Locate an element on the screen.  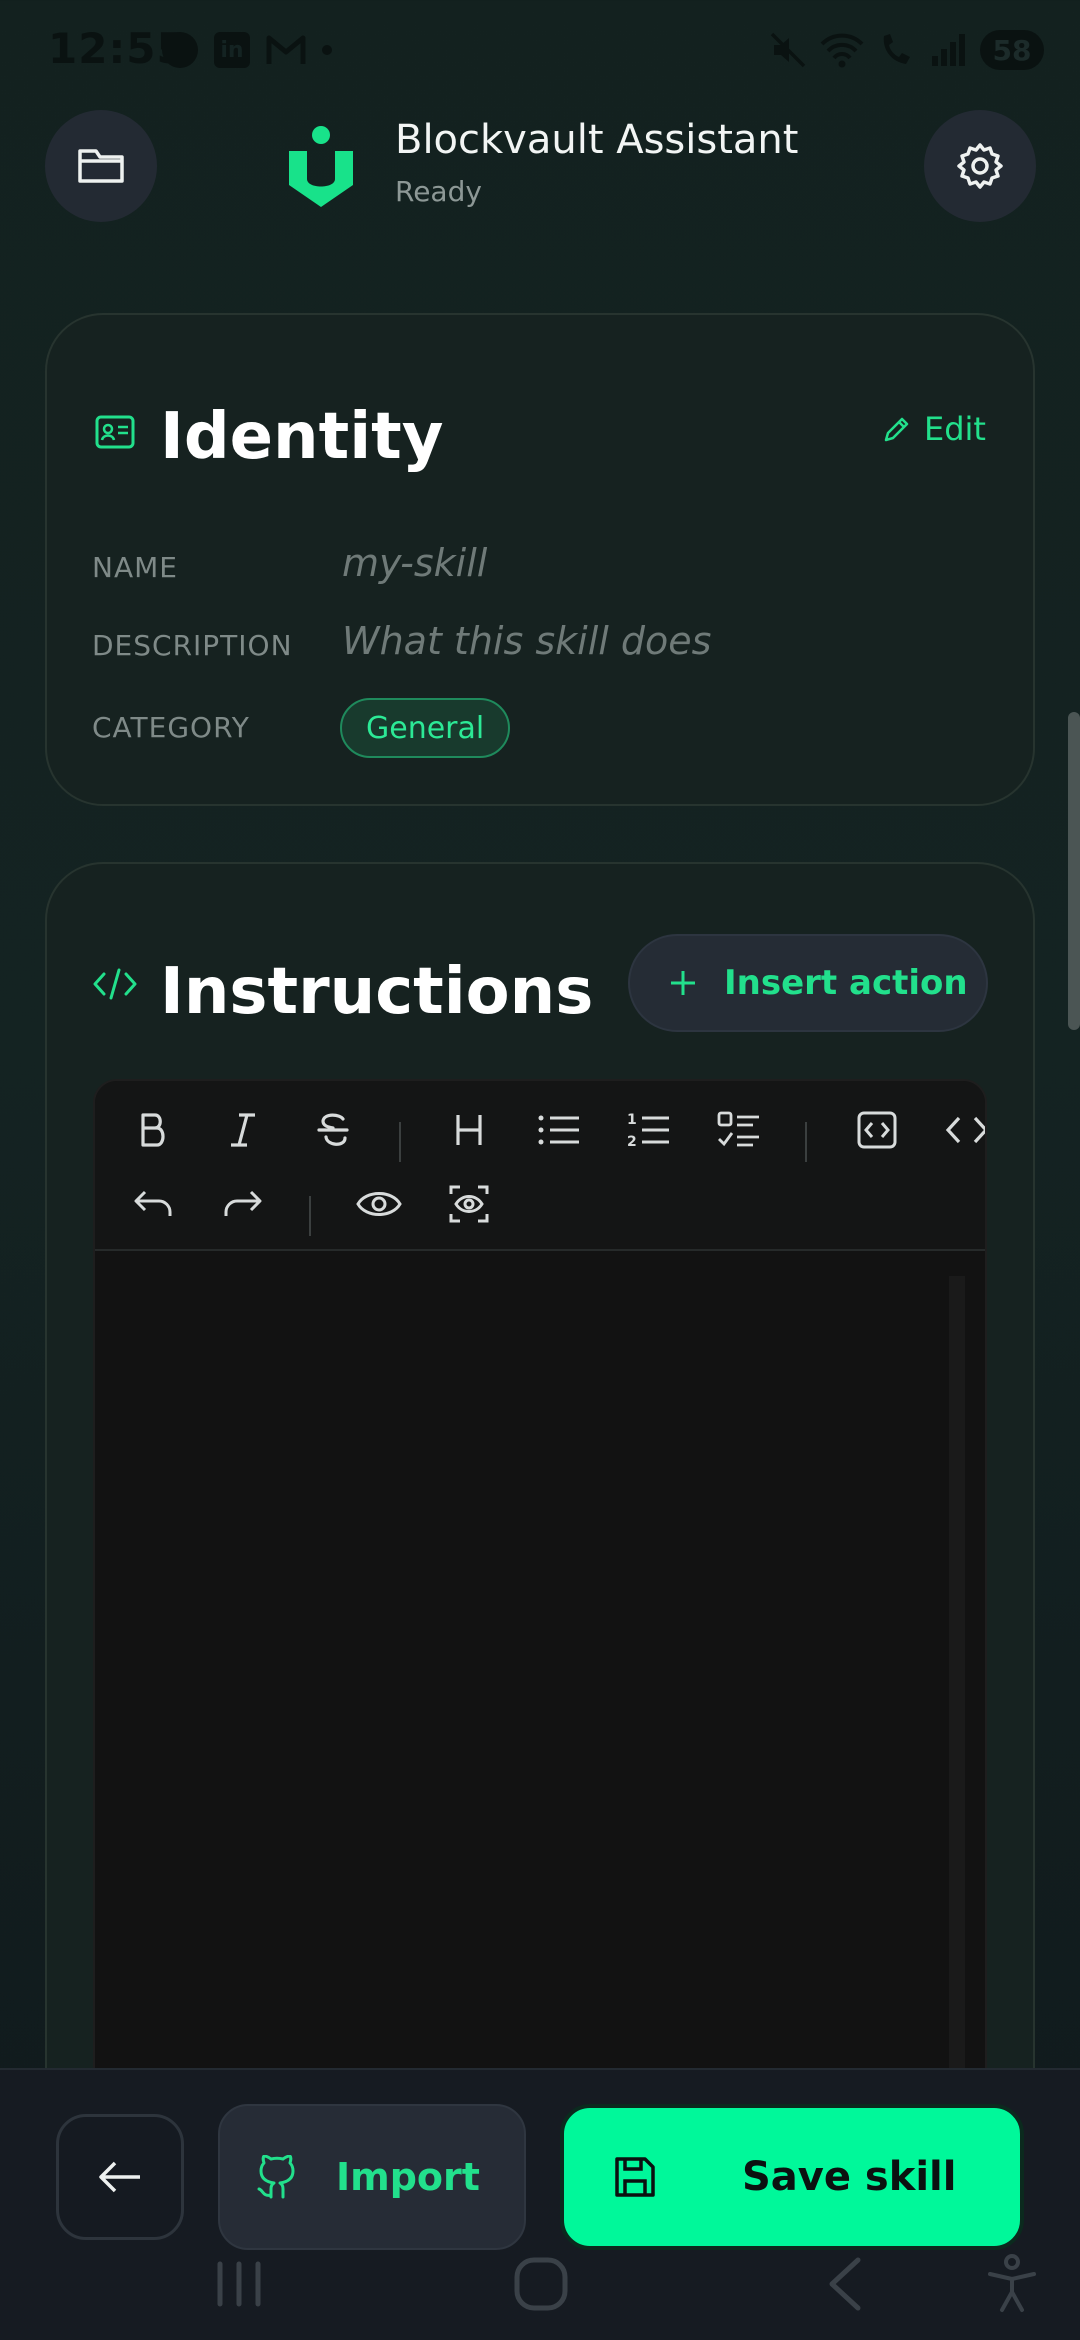
category-label: CATEGORY is located at coordinates (171, 727).